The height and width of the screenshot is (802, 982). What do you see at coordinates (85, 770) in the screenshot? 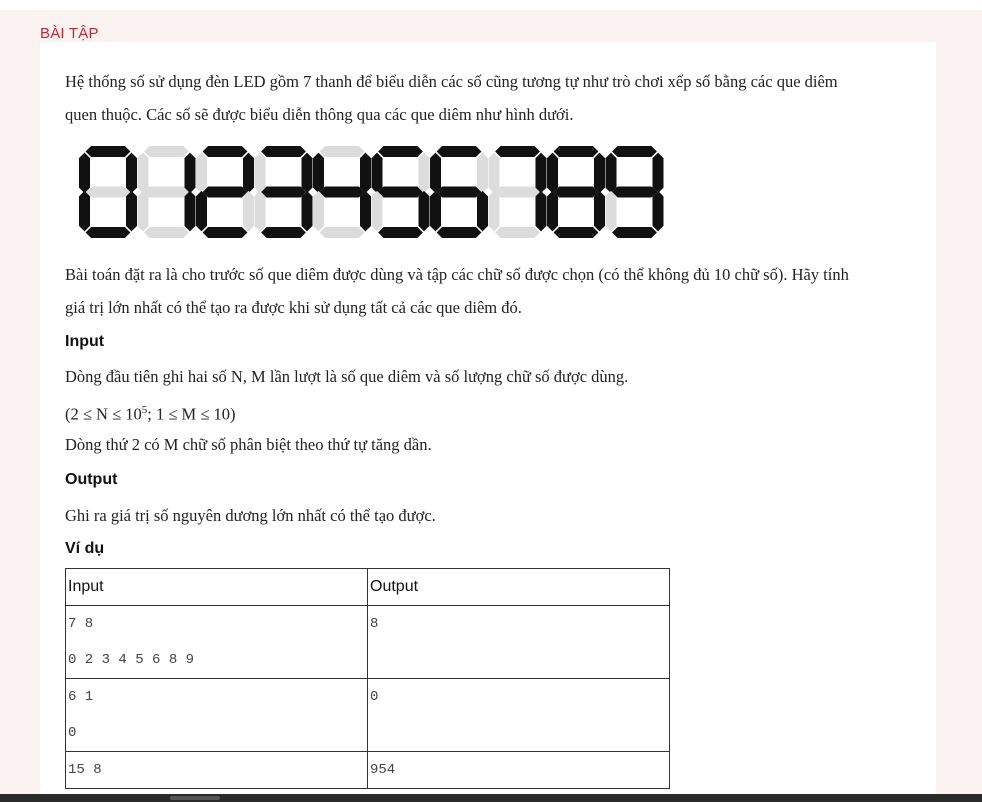
I see `cell-line: 15 8` at bounding box center [85, 770].